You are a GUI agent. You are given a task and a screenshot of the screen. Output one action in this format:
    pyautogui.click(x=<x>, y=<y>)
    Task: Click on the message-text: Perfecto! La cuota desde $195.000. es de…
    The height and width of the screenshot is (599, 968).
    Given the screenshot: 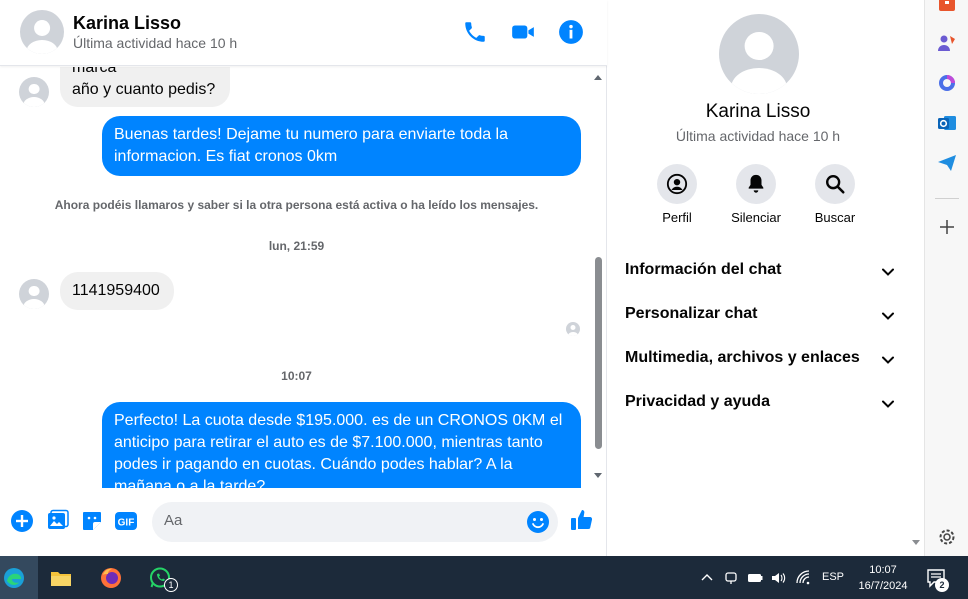 What is the action you would take?
    pyautogui.click(x=338, y=450)
    